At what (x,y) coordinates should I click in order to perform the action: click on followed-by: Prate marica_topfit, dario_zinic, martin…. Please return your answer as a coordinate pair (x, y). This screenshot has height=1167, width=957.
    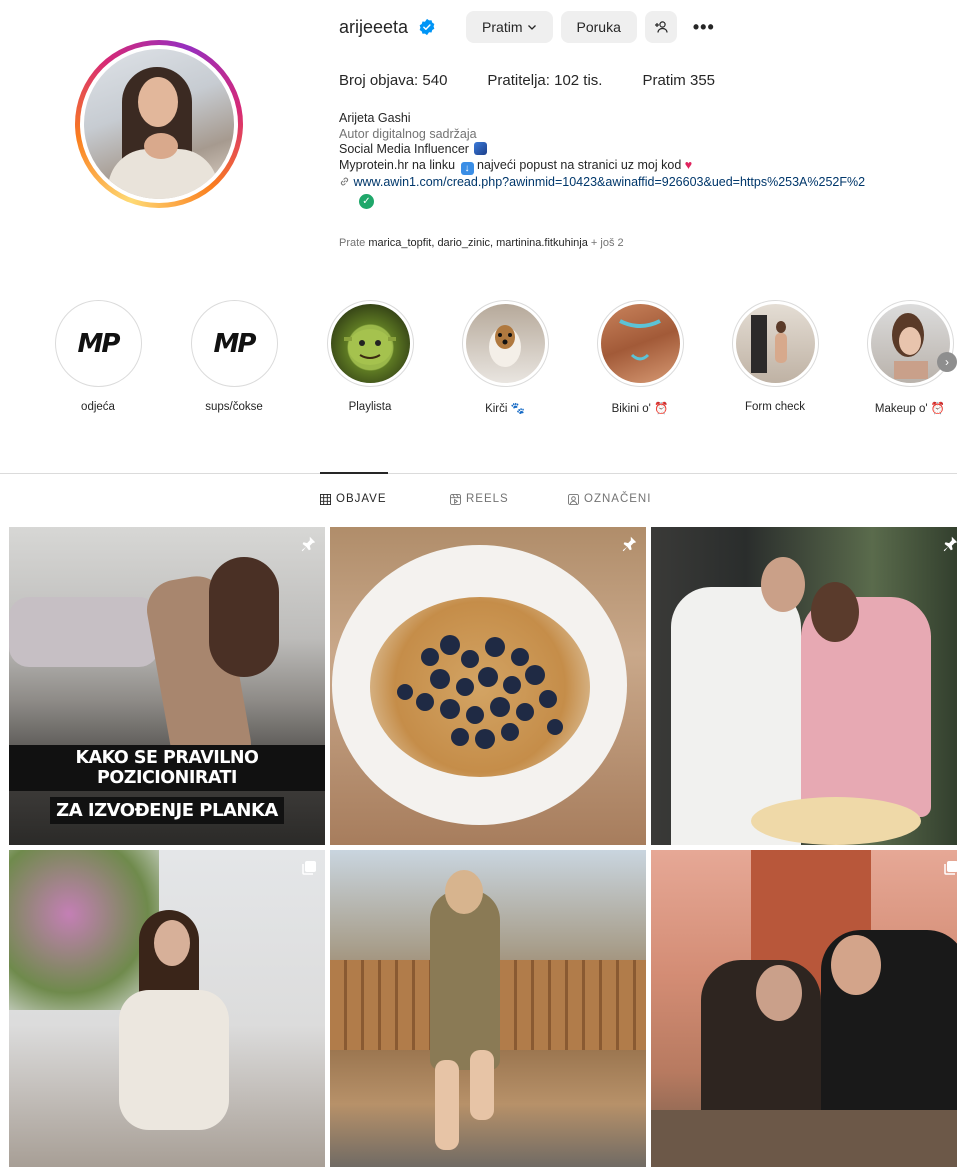
    Looking at the image, I should click on (481, 243).